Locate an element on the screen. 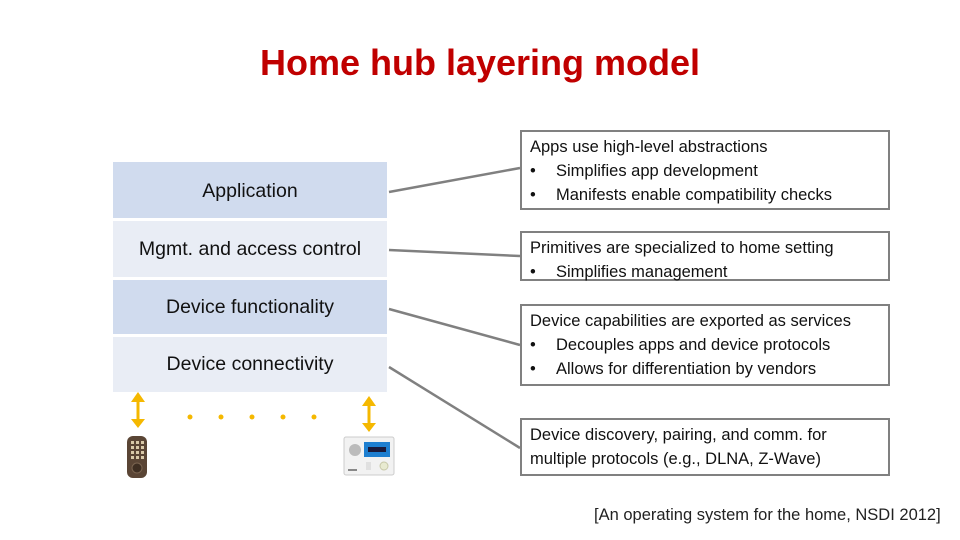 This screenshot has width=960, height=540. connector-application is located at coordinates (454, 180).